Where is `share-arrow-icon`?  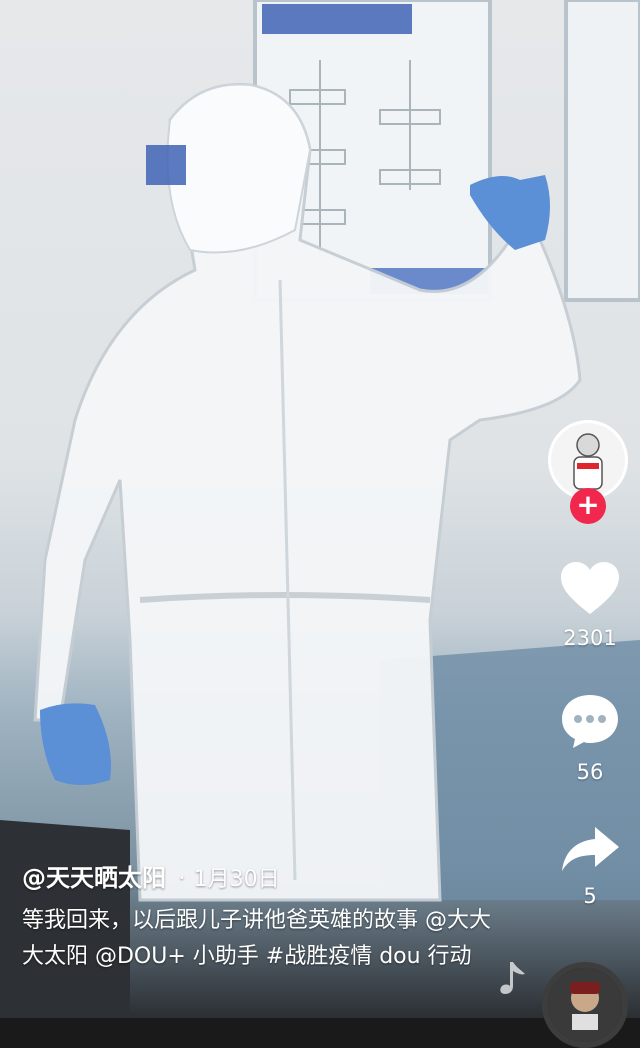 share-arrow-icon is located at coordinates (590, 849).